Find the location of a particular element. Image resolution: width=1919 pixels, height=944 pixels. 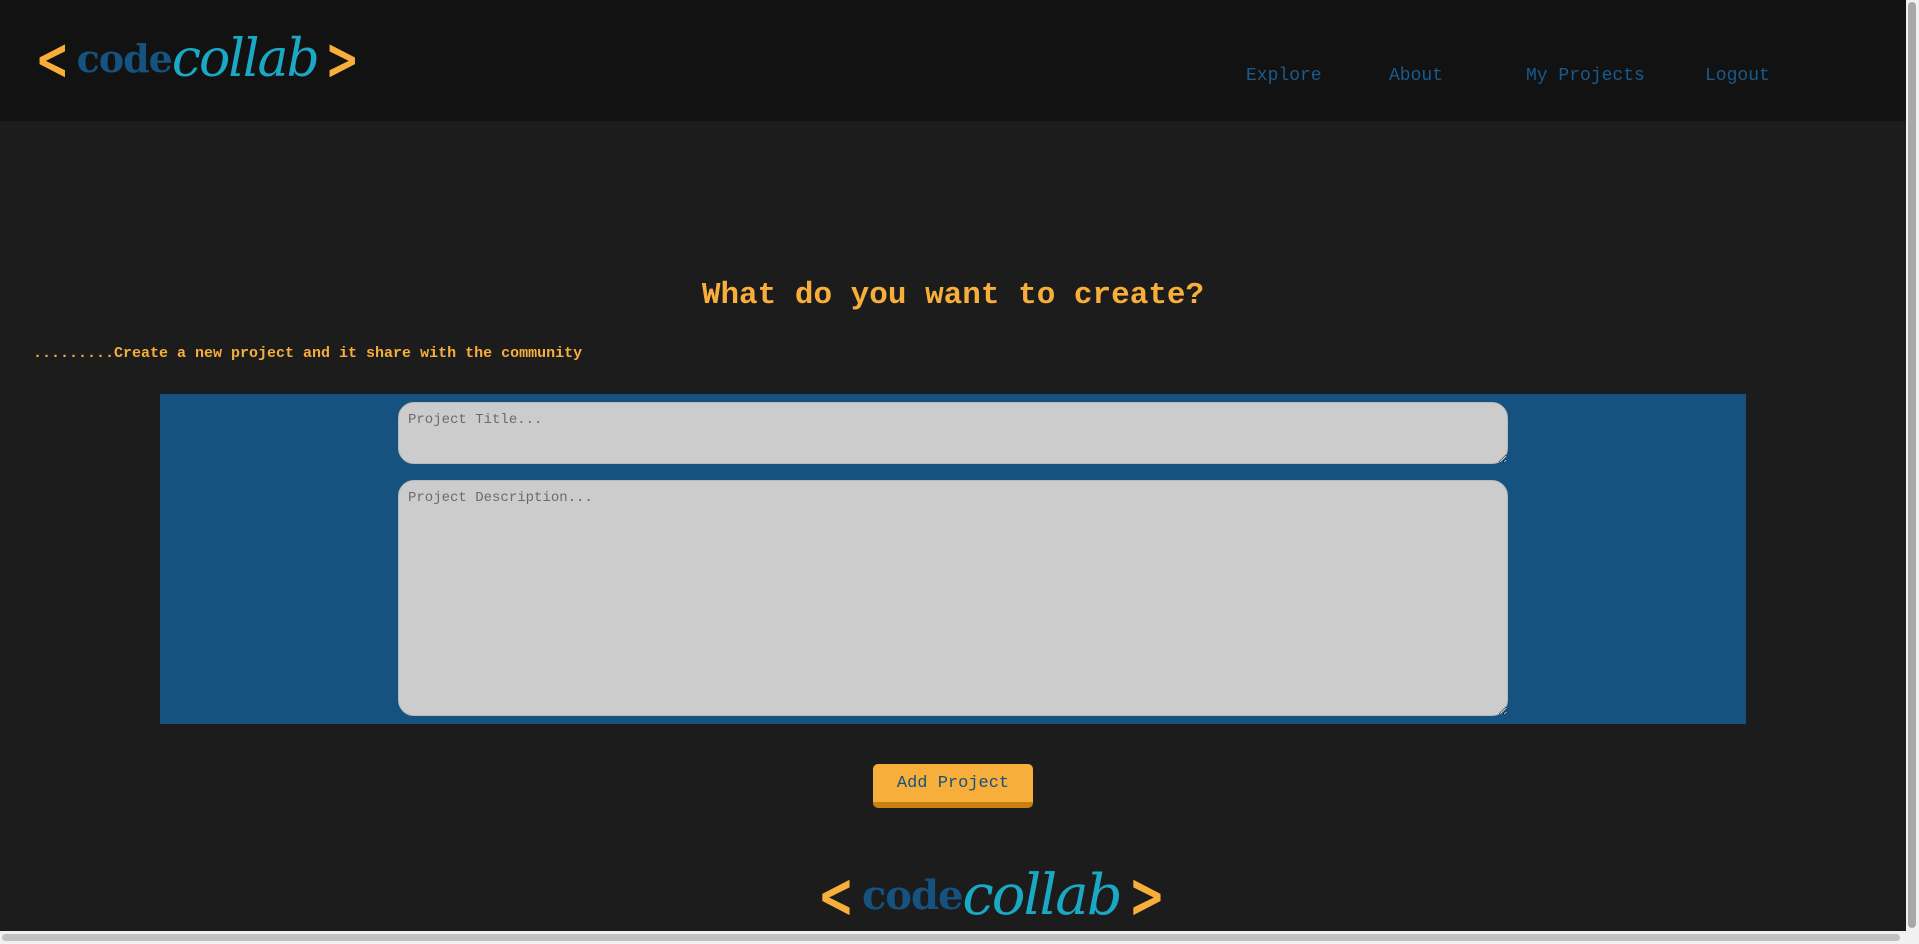

vertical-scrollbar-thumb is located at coordinates (1912, 465).